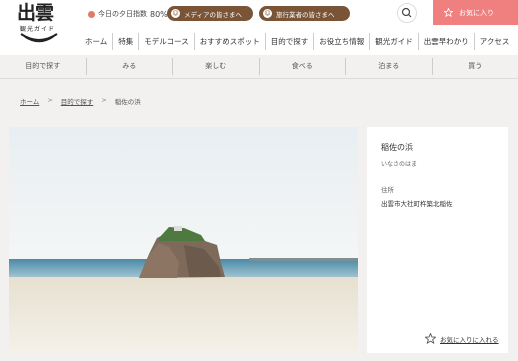 The image size is (518, 361). I want to click on subnav-item-purpose: 目的で探す, so click(43, 66).